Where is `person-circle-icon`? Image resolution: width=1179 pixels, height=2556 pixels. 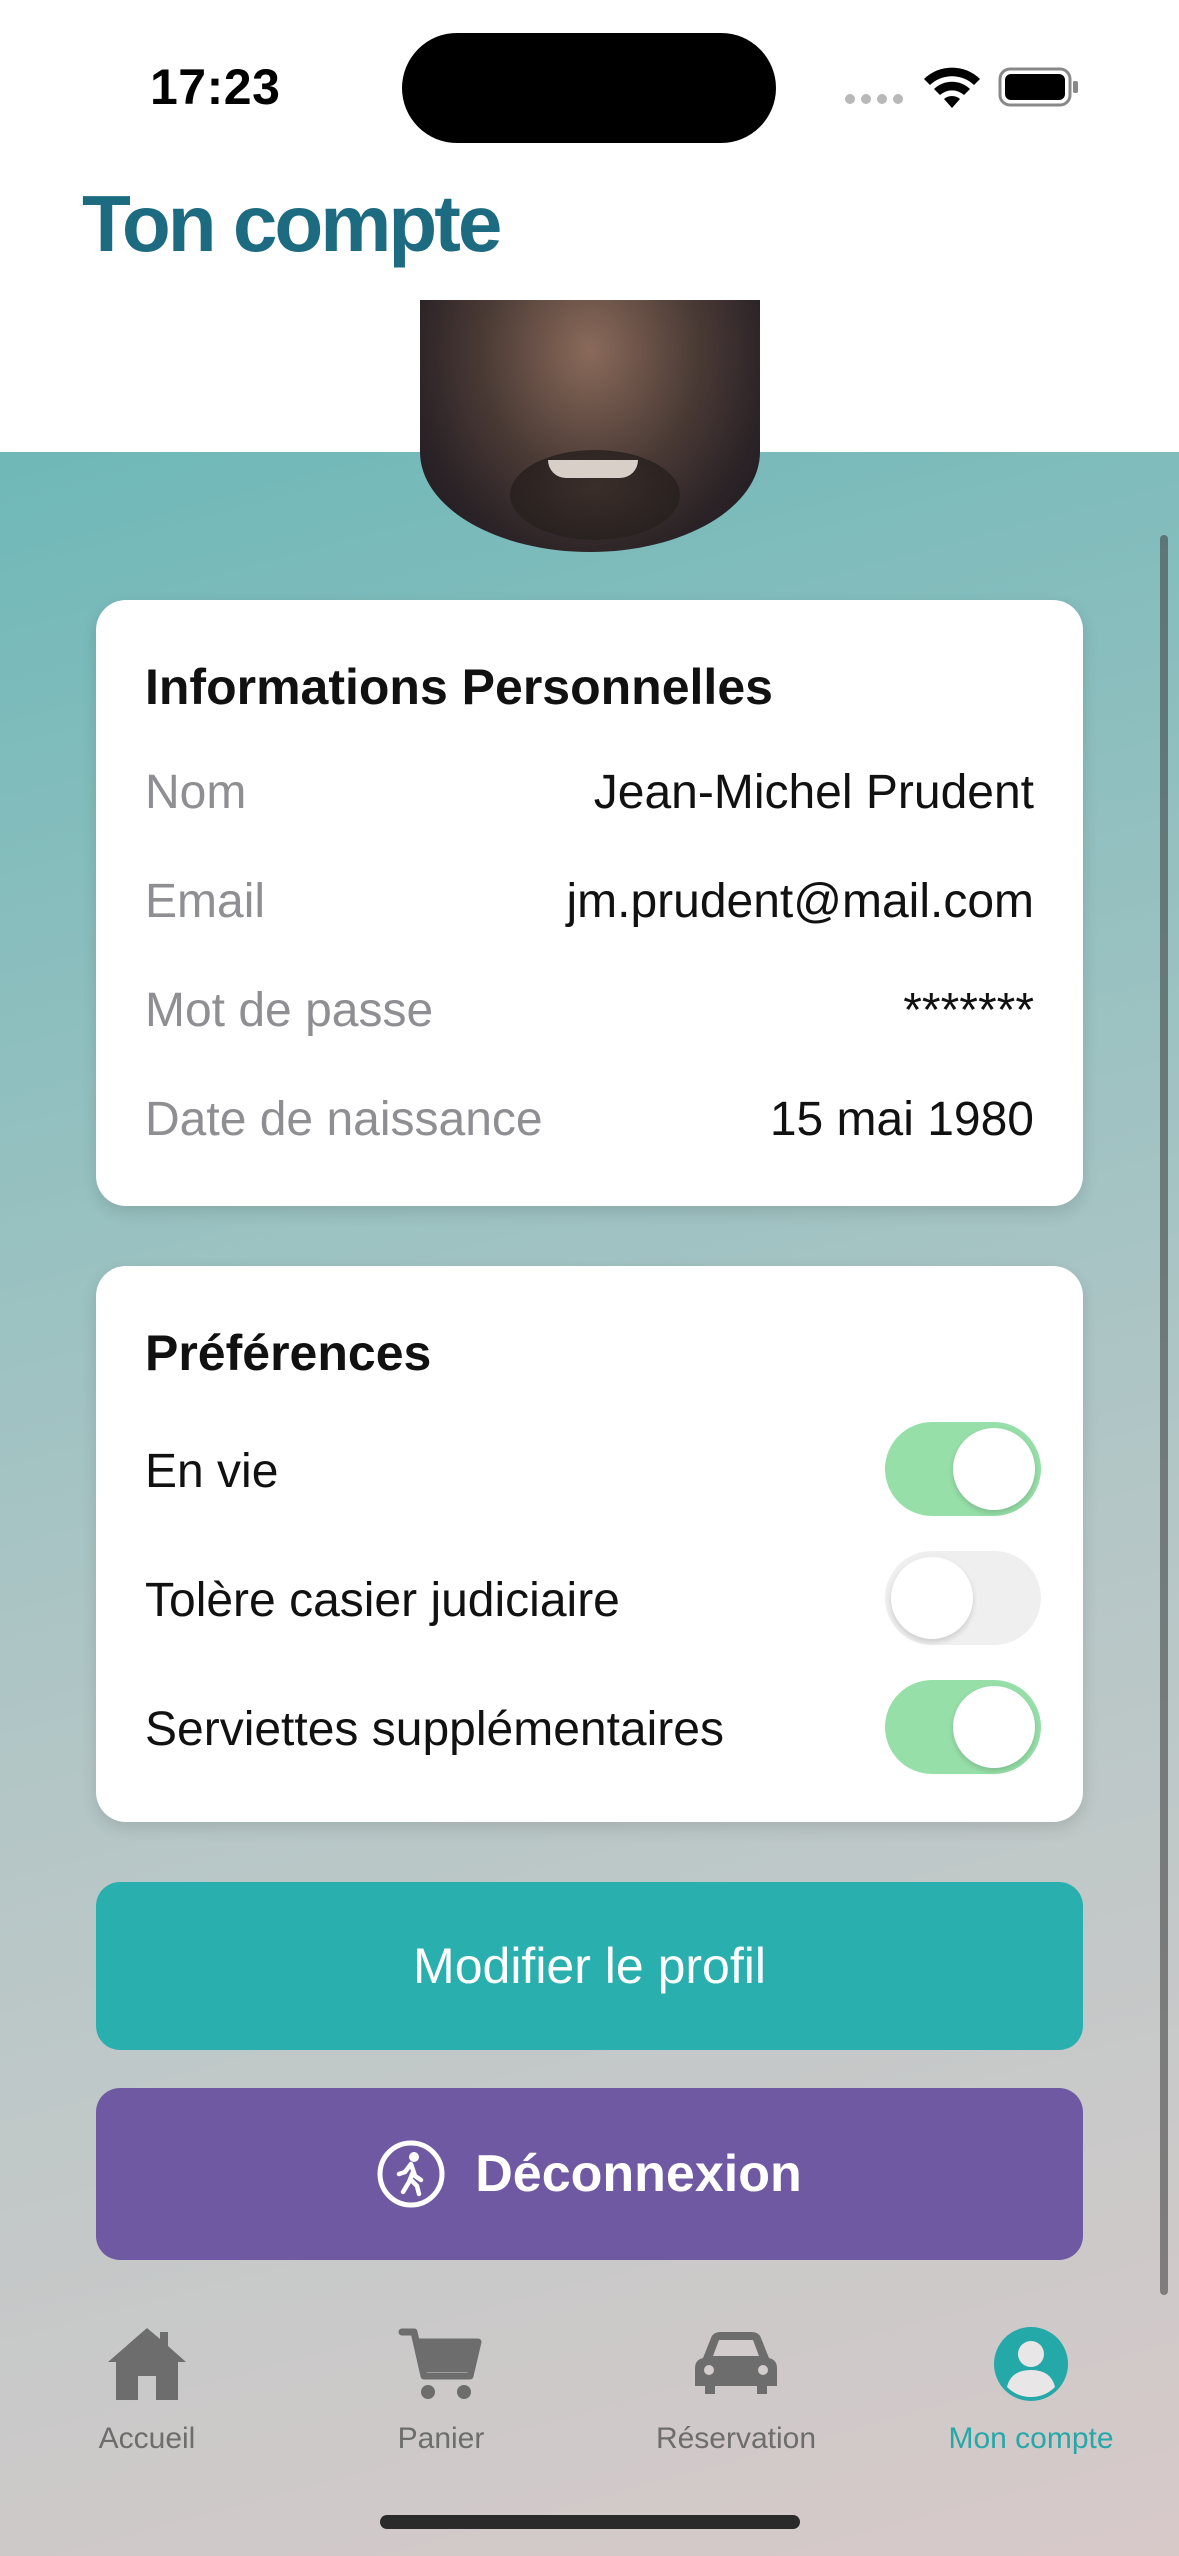
person-circle-icon is located at coordinates (1031, 2364).